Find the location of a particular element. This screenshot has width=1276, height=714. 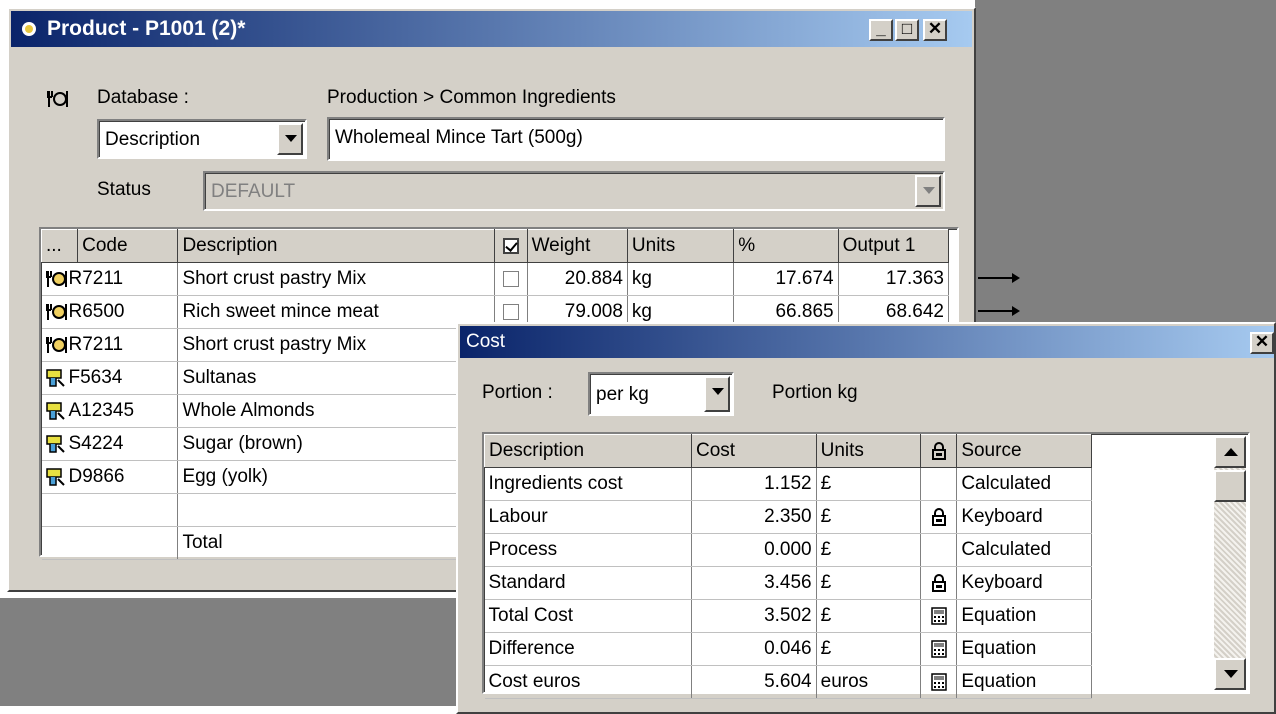

scroll-thumb is located at coordinates (1230, 486).